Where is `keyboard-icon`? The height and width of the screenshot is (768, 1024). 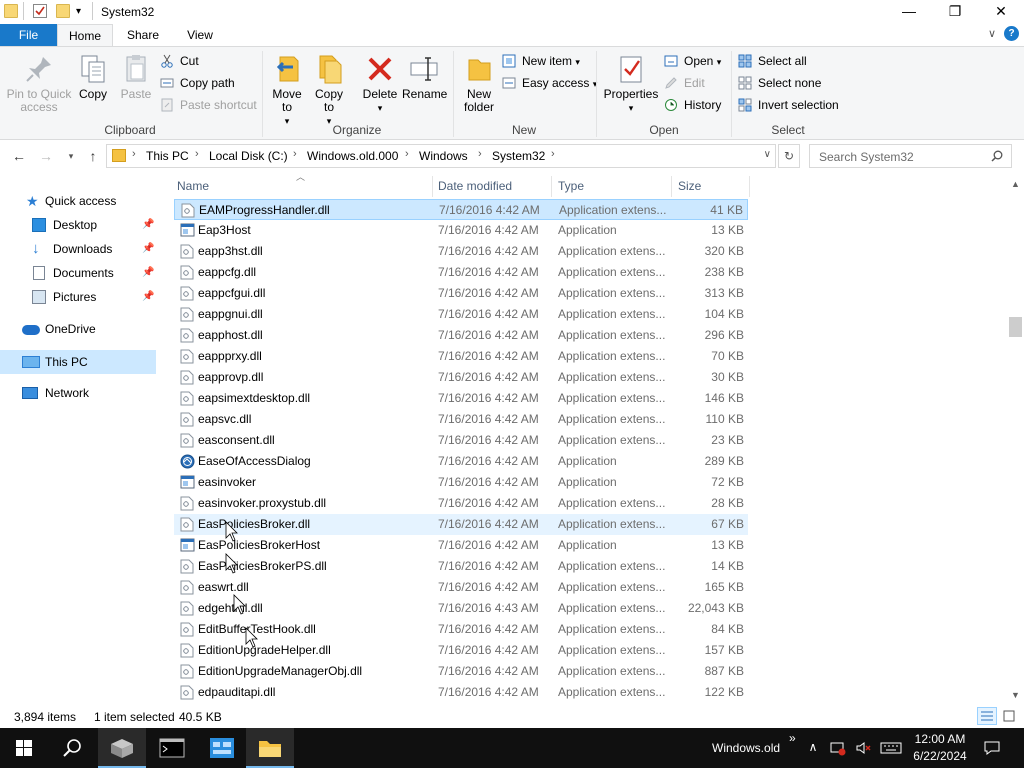
keyboard-icon is located at coordinates (891, 748).